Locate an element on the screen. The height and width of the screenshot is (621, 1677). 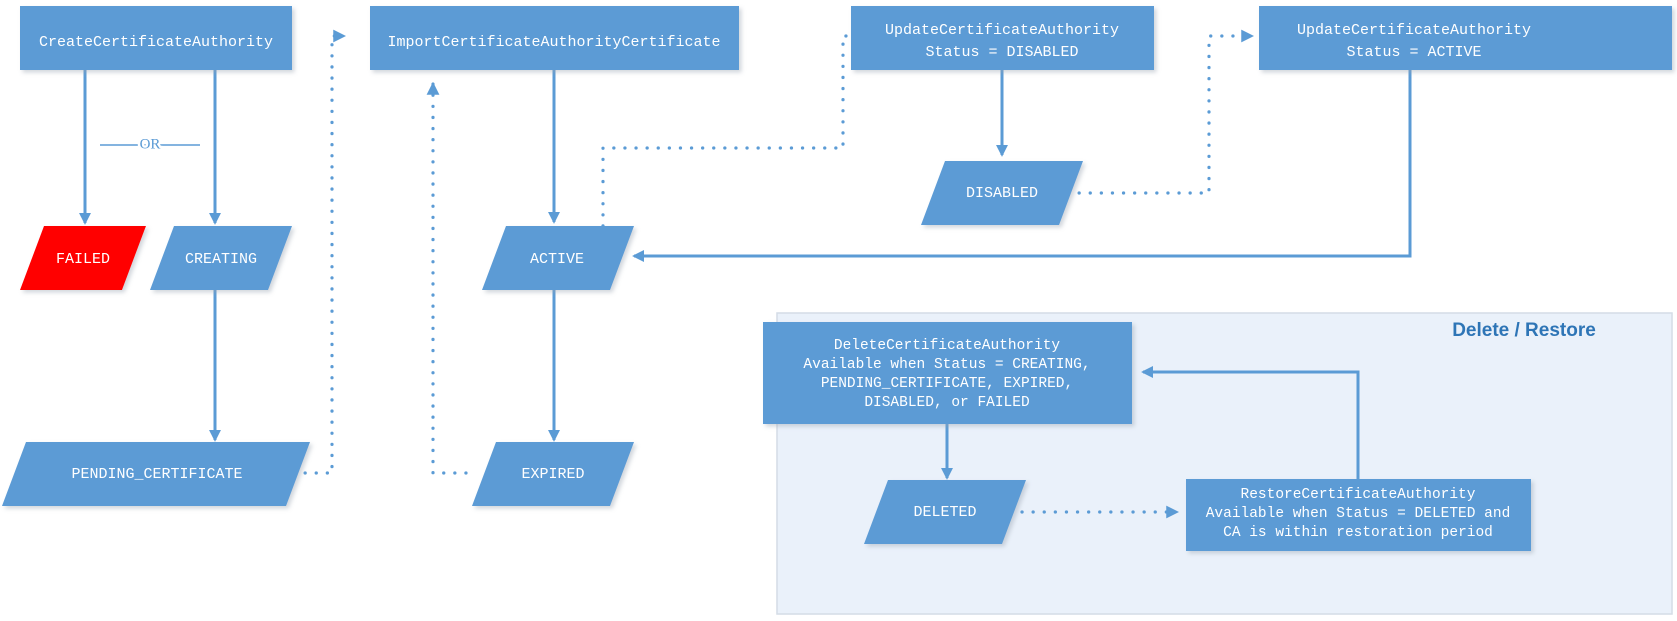
node-state-failed: FAILED is located at coordinates (83, 258).